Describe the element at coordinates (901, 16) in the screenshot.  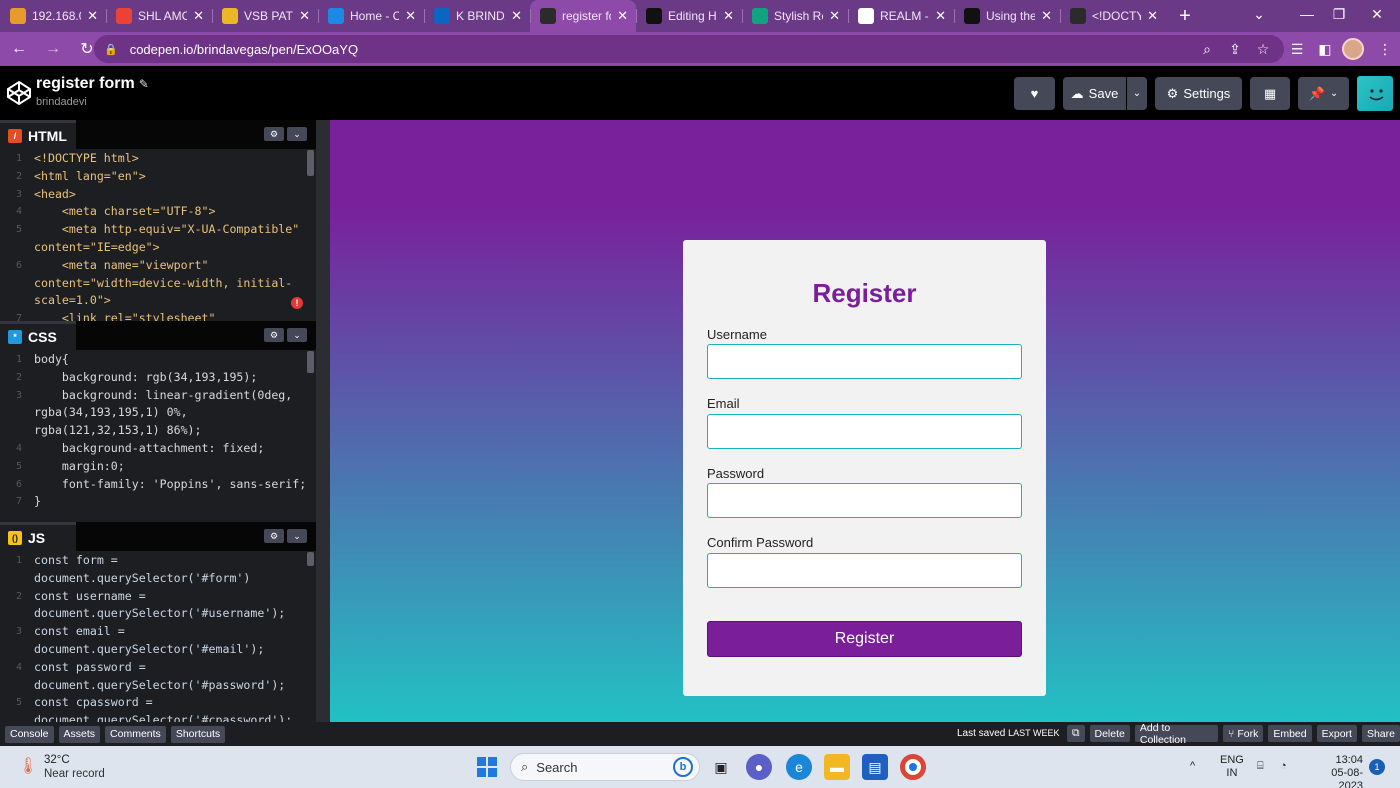
I see `browser-tab: REALM - G ✕` at that location.